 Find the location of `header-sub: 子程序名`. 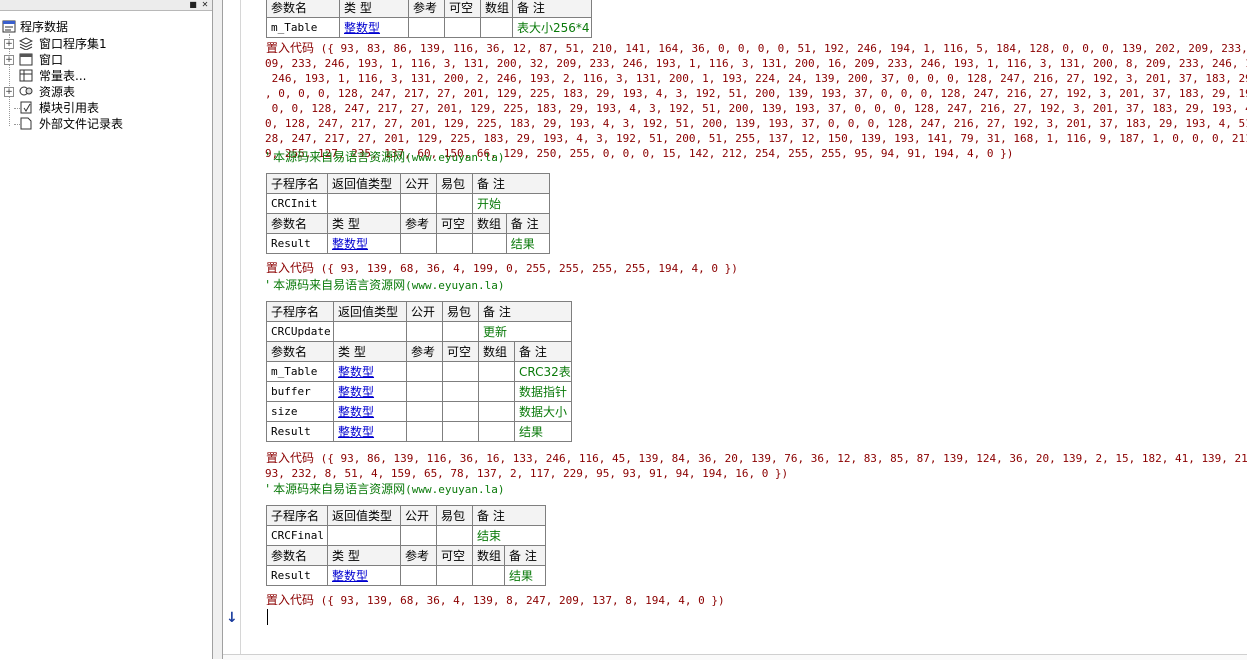

header-sub: 子程序名 is located at coordinates (297, 183).